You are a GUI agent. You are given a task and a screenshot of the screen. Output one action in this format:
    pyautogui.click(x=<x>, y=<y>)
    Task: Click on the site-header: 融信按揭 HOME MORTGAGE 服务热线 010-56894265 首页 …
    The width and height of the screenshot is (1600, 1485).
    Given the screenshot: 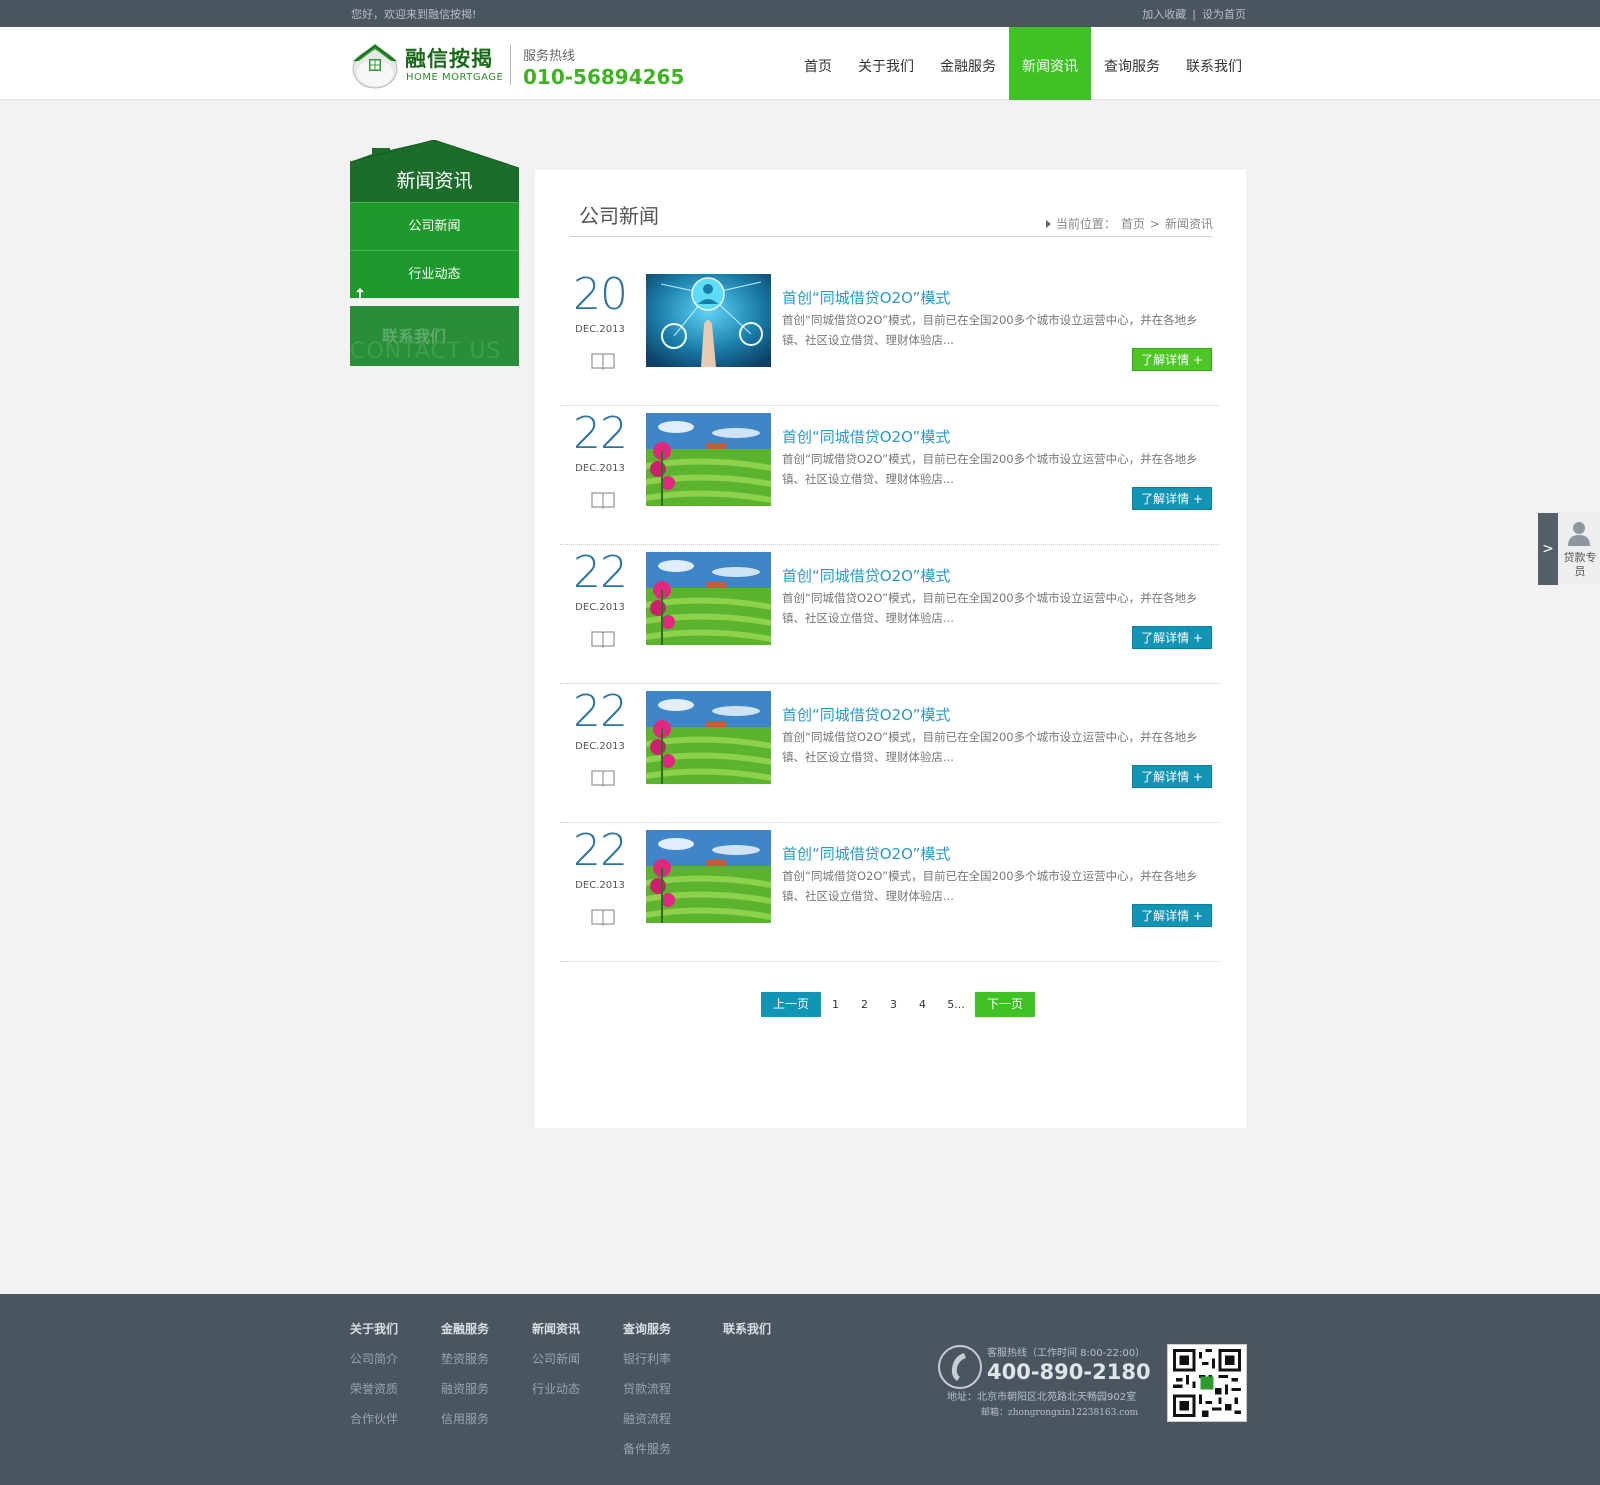 What is the action you would take?
    pyautogui.click(x=800, y=63)
    